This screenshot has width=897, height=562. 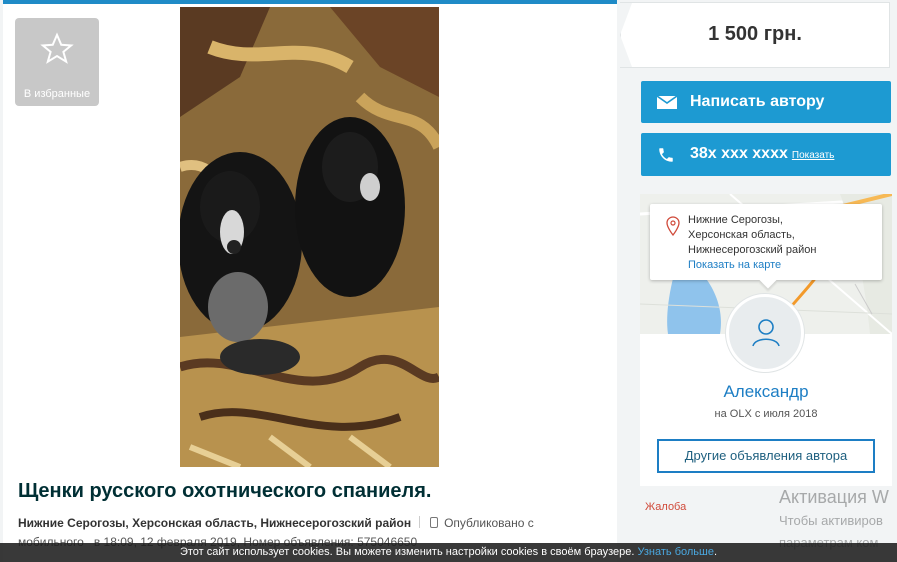 I want to click on message-author-button: Написать автору, so click(x=766, y=102).